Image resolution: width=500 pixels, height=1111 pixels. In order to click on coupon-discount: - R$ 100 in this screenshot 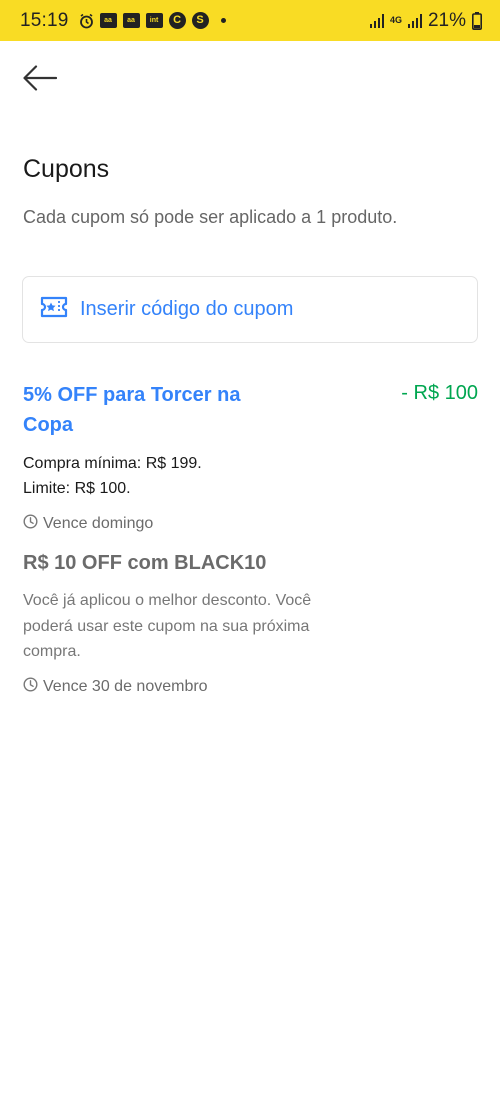, I will do `click(439, 393)`.